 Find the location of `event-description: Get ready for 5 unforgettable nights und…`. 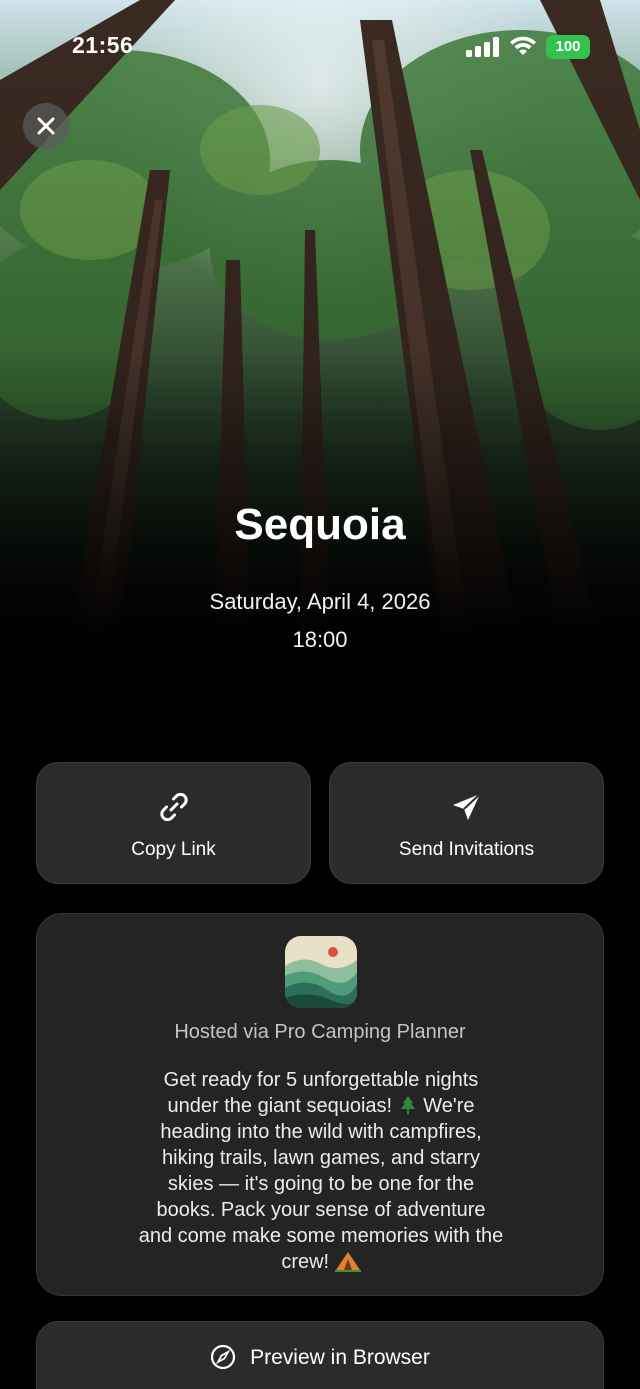

event-description: Get ready for 5 unforgettable nights und… is located at coordinates (321, 1171).